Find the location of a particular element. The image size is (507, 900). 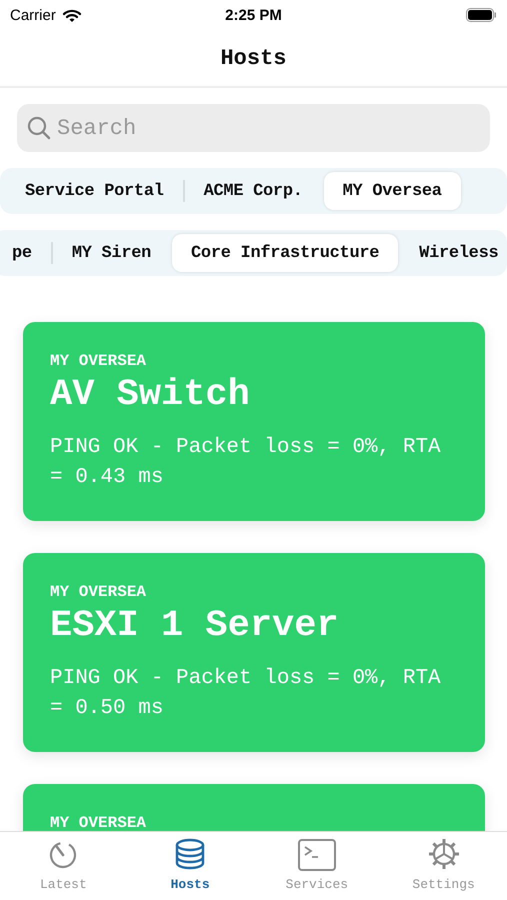

terminal-icon is located at coordinates (316, 855).